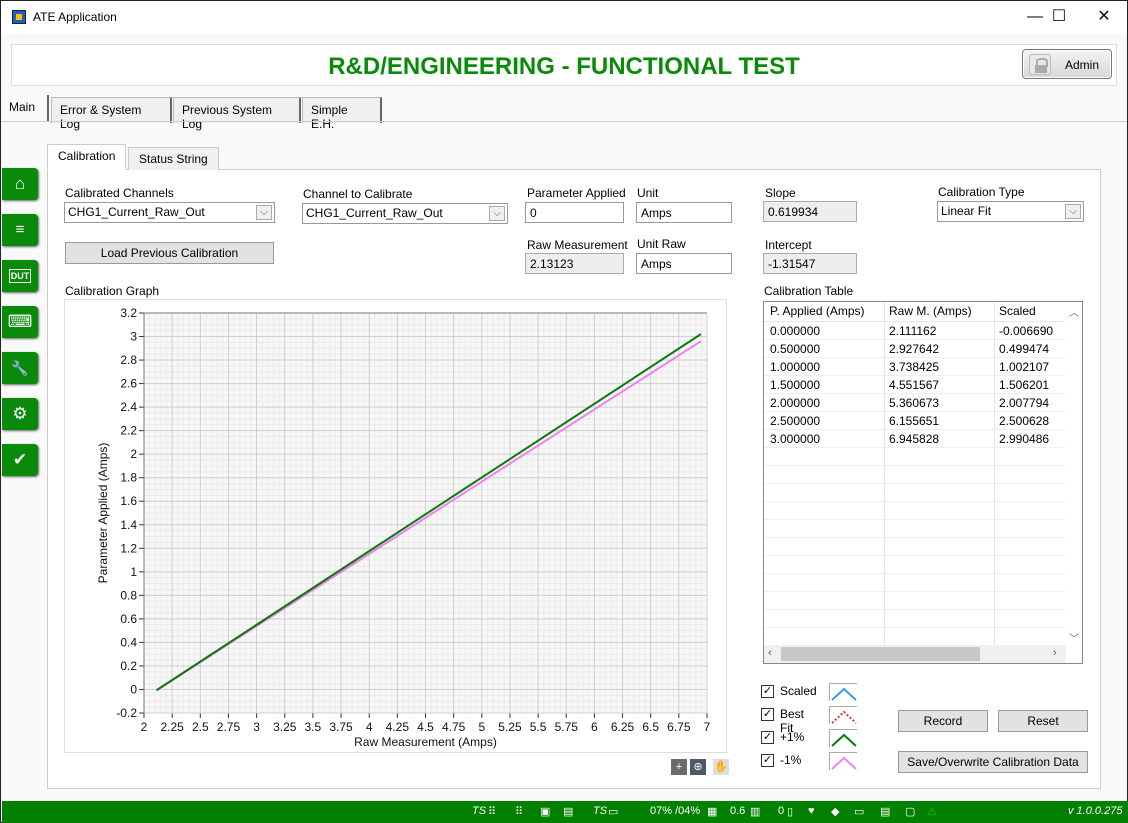 This screenshot has height=823, width=1128. I want to click on waveform-icon: ▭, so click(613, 811).